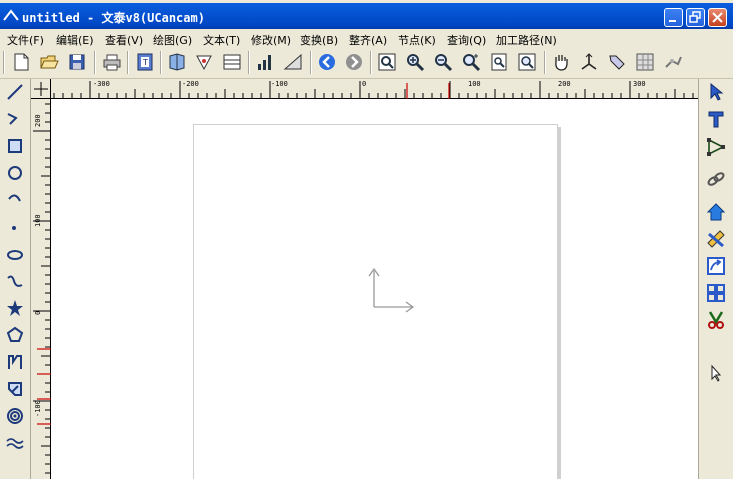  What do you see at coordinates (221, 40) in the screenshot?
I see `menu-text: 文本(T)` at bounding box center [221, 40].